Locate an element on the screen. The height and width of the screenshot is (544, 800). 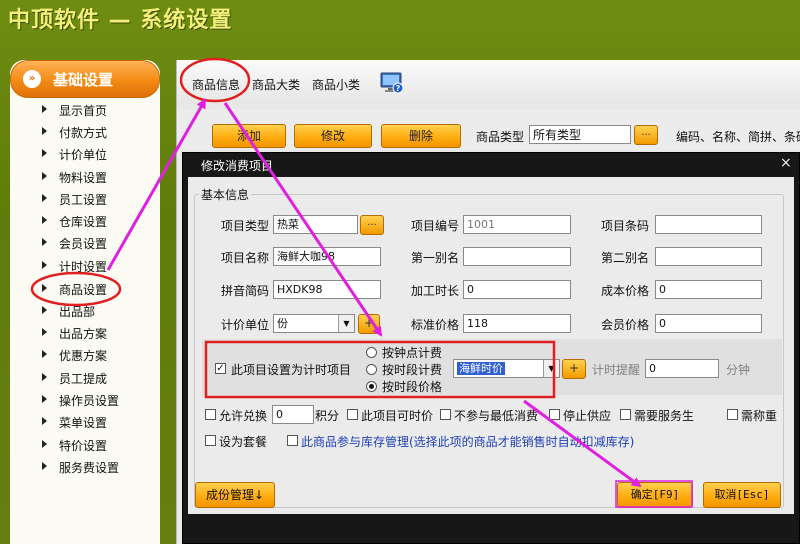
radio-by-period-price-label: 按时段价格 is located at coordinates (412, 387).